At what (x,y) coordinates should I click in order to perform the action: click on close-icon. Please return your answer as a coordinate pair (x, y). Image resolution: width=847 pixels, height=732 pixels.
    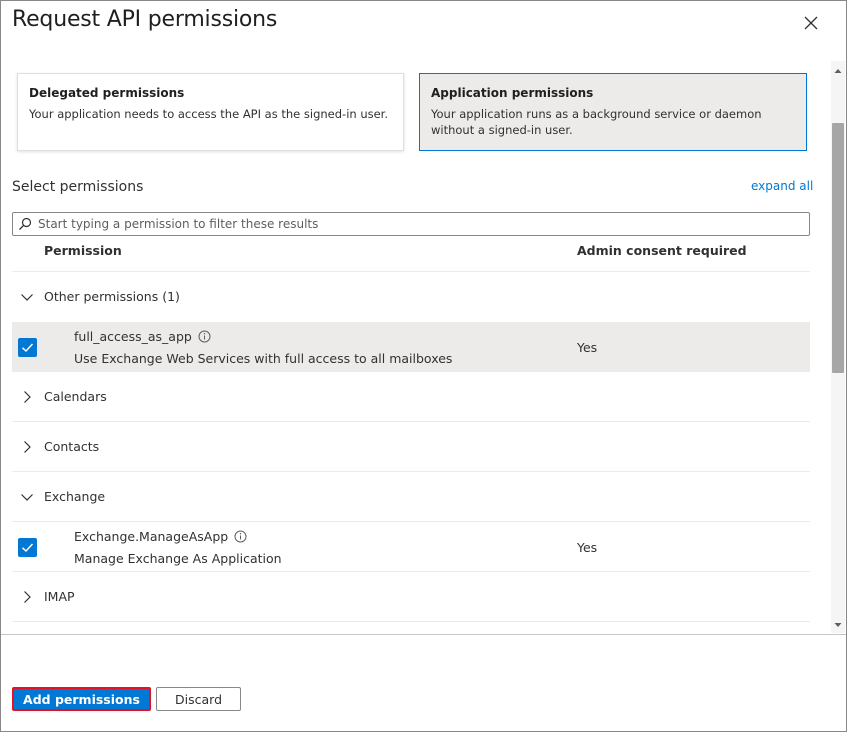
    Looking at the image, I should click on (811, 23).